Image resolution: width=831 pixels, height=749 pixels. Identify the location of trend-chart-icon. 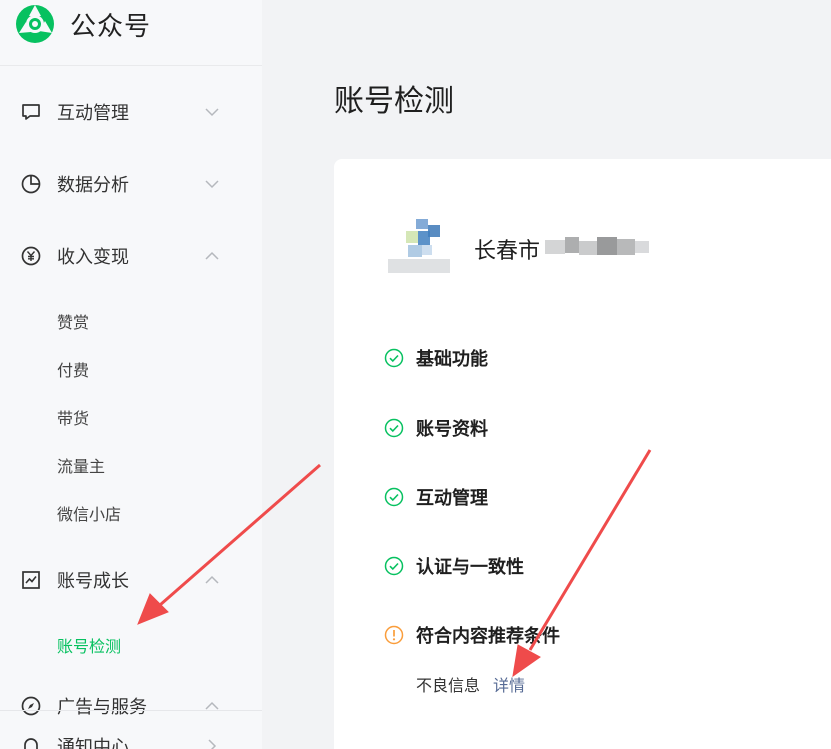
(31, 580).